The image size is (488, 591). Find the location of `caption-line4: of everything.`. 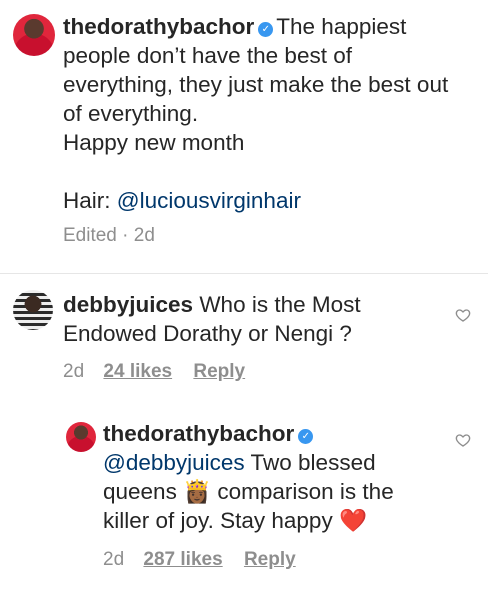

caption-line4: of everything. is located at coordinates (131, 113).